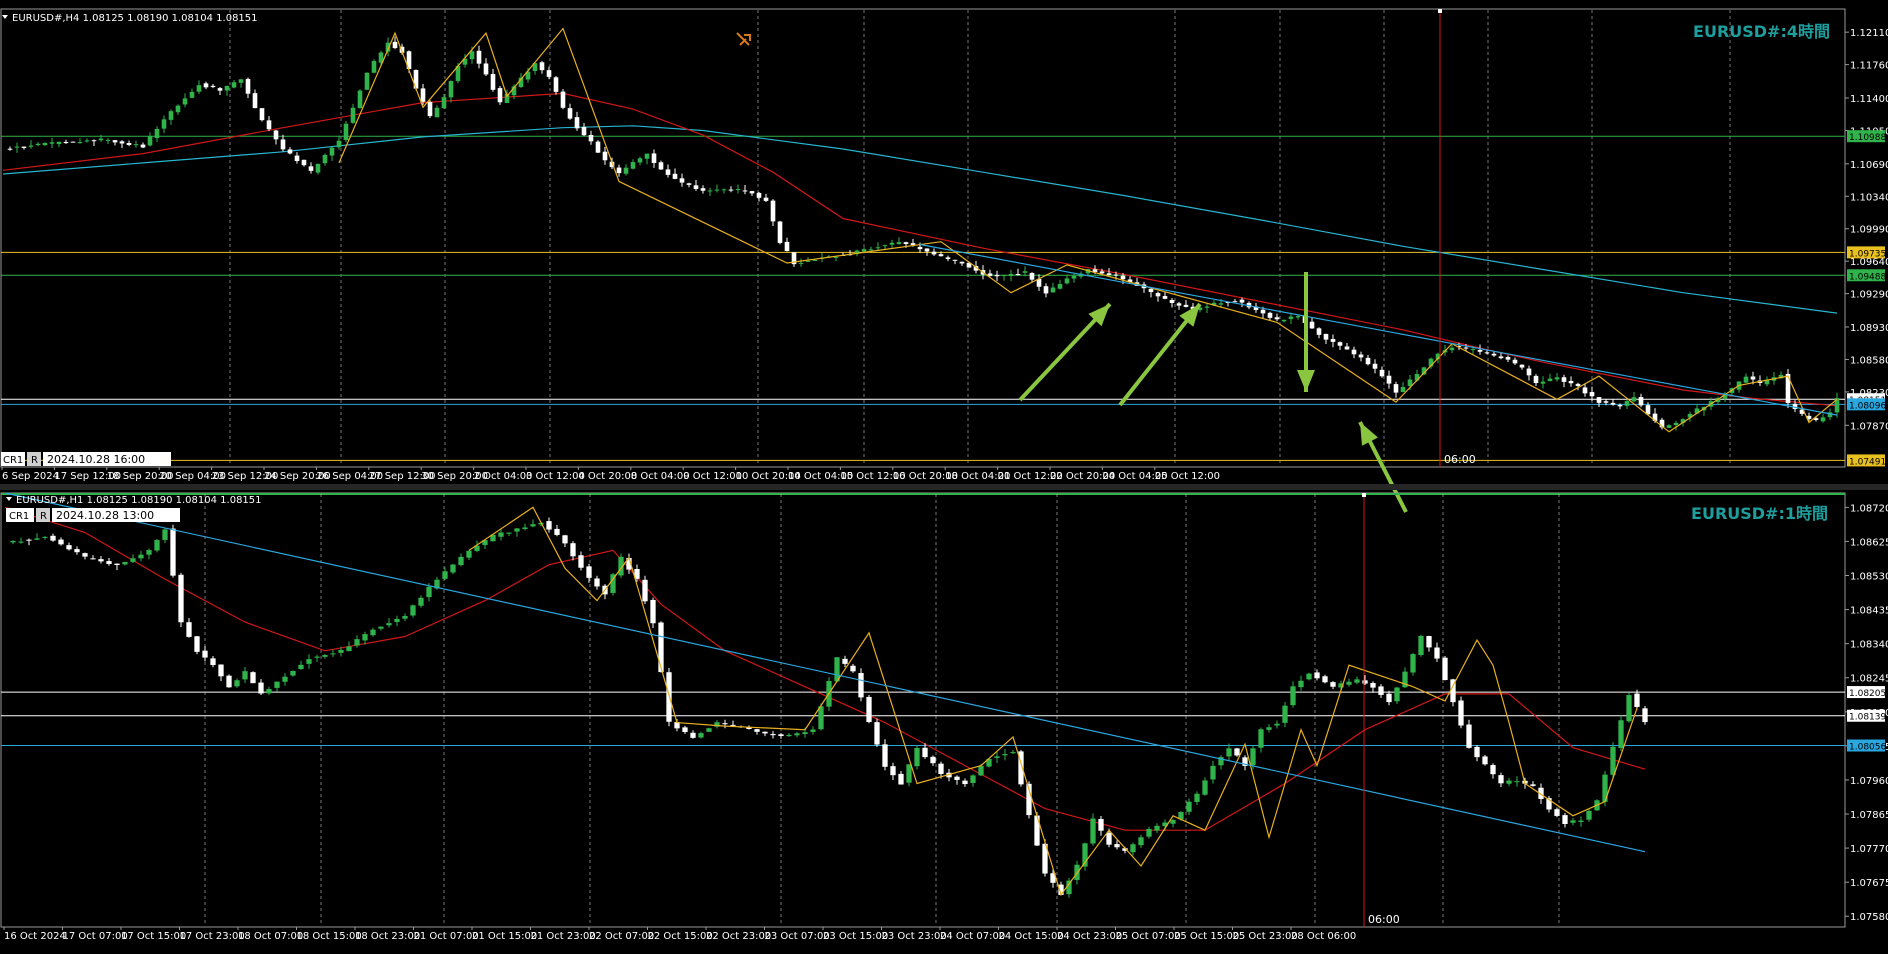 The width and height of the screenshot is (1888, 954). I want to click on panel-divider, so click(944, 487).